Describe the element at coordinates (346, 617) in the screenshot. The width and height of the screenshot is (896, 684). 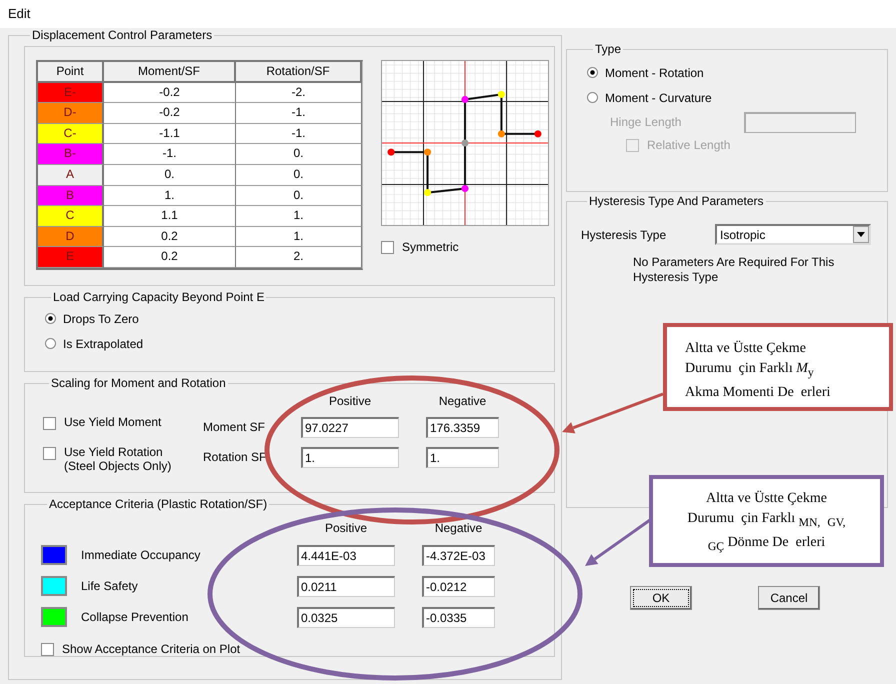
I see `input-field: 0.0325` at that location.